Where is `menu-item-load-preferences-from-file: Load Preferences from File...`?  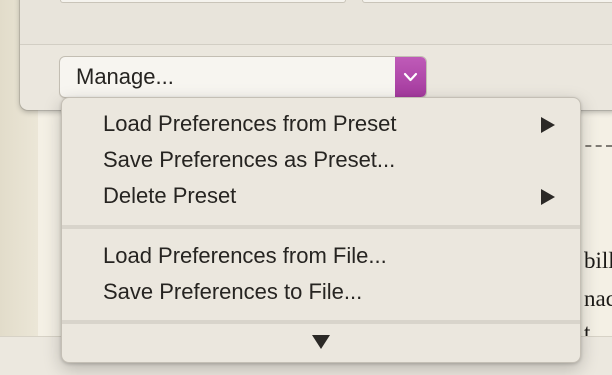
menu-item-load-preferences-from-file: Load Preferences from File... is located at coordinates (321, 256).